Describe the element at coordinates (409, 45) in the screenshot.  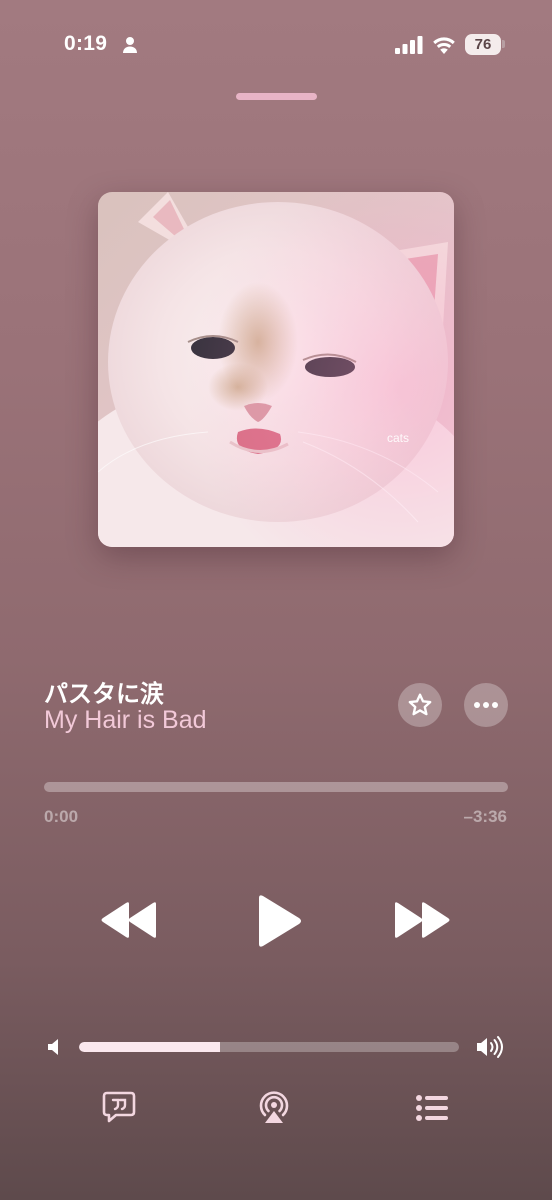
I see `cellular-signal-icon` at that location.